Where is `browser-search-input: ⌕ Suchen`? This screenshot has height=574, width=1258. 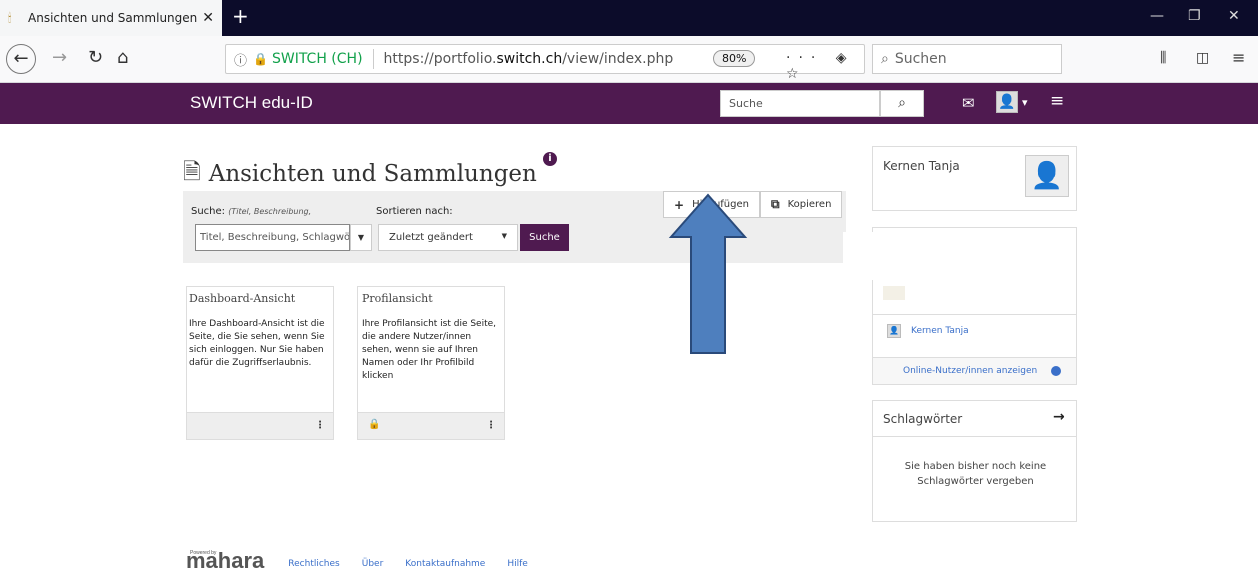
browser-search-input: ⌕ Suchen is located at coordinates (967, 59).